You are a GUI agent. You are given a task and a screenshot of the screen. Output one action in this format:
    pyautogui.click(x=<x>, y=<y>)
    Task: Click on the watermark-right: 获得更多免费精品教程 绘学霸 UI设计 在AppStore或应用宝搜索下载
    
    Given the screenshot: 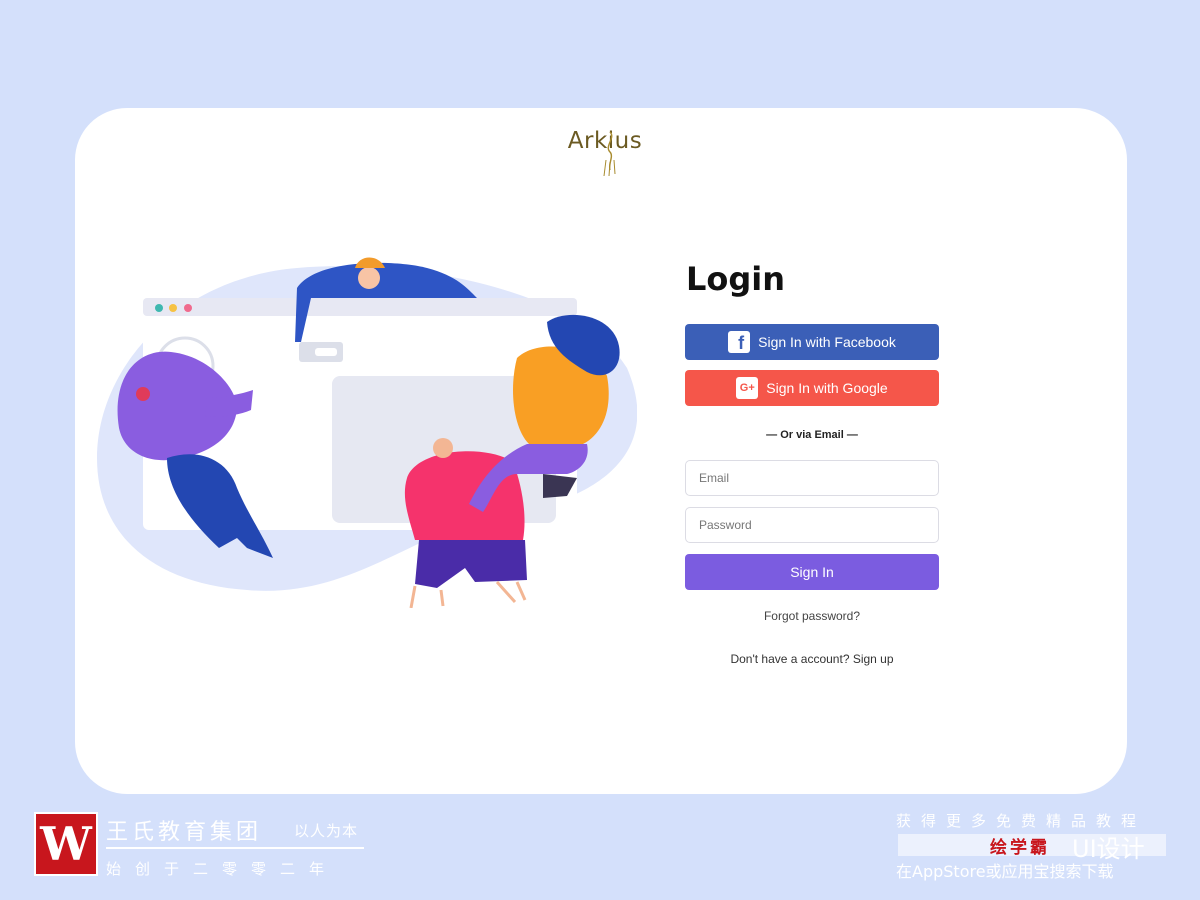 What is the action you would take?
    pyautogui.click(x=1032, y=846)
    